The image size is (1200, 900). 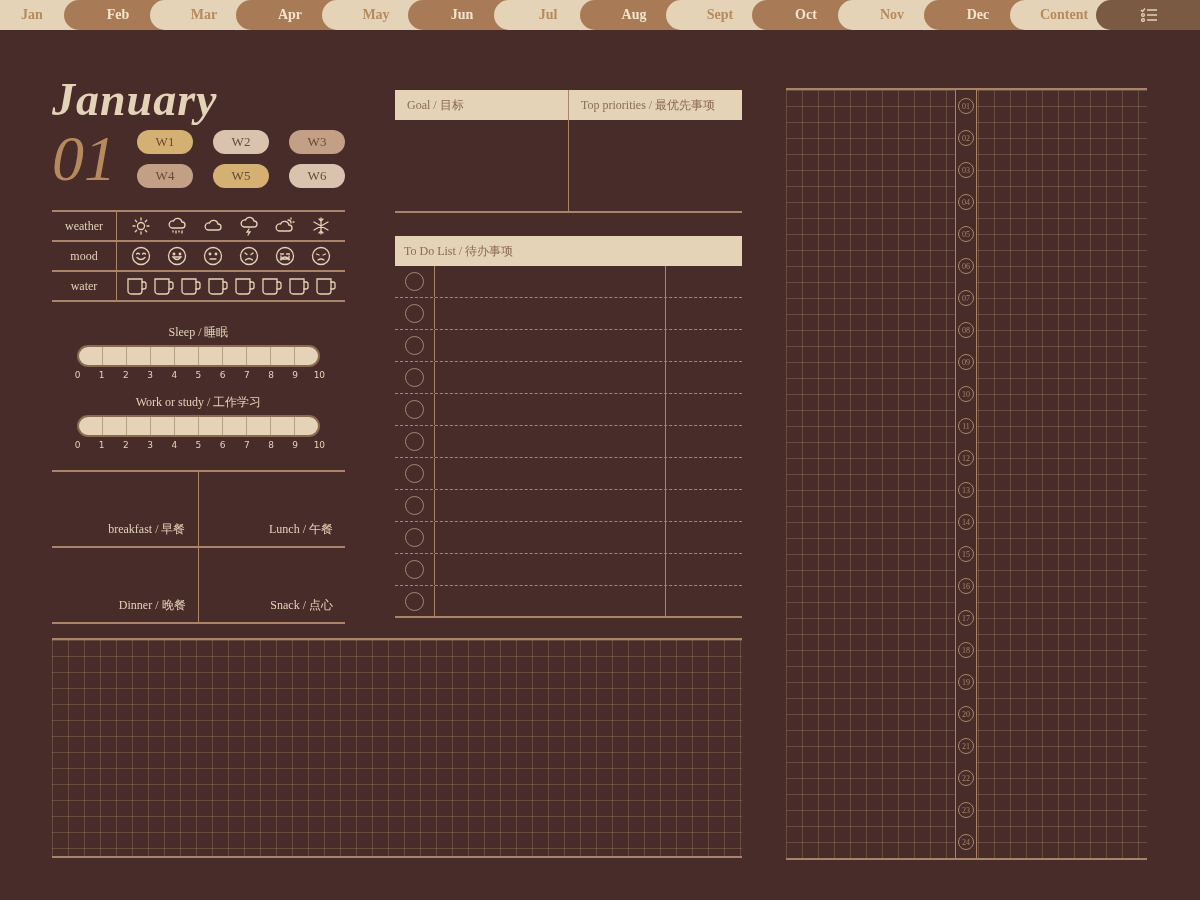 What do you see at coordinates (165, 176) in the screenshot?
I see `week-pill: W4` at bounding box center [165, 176].